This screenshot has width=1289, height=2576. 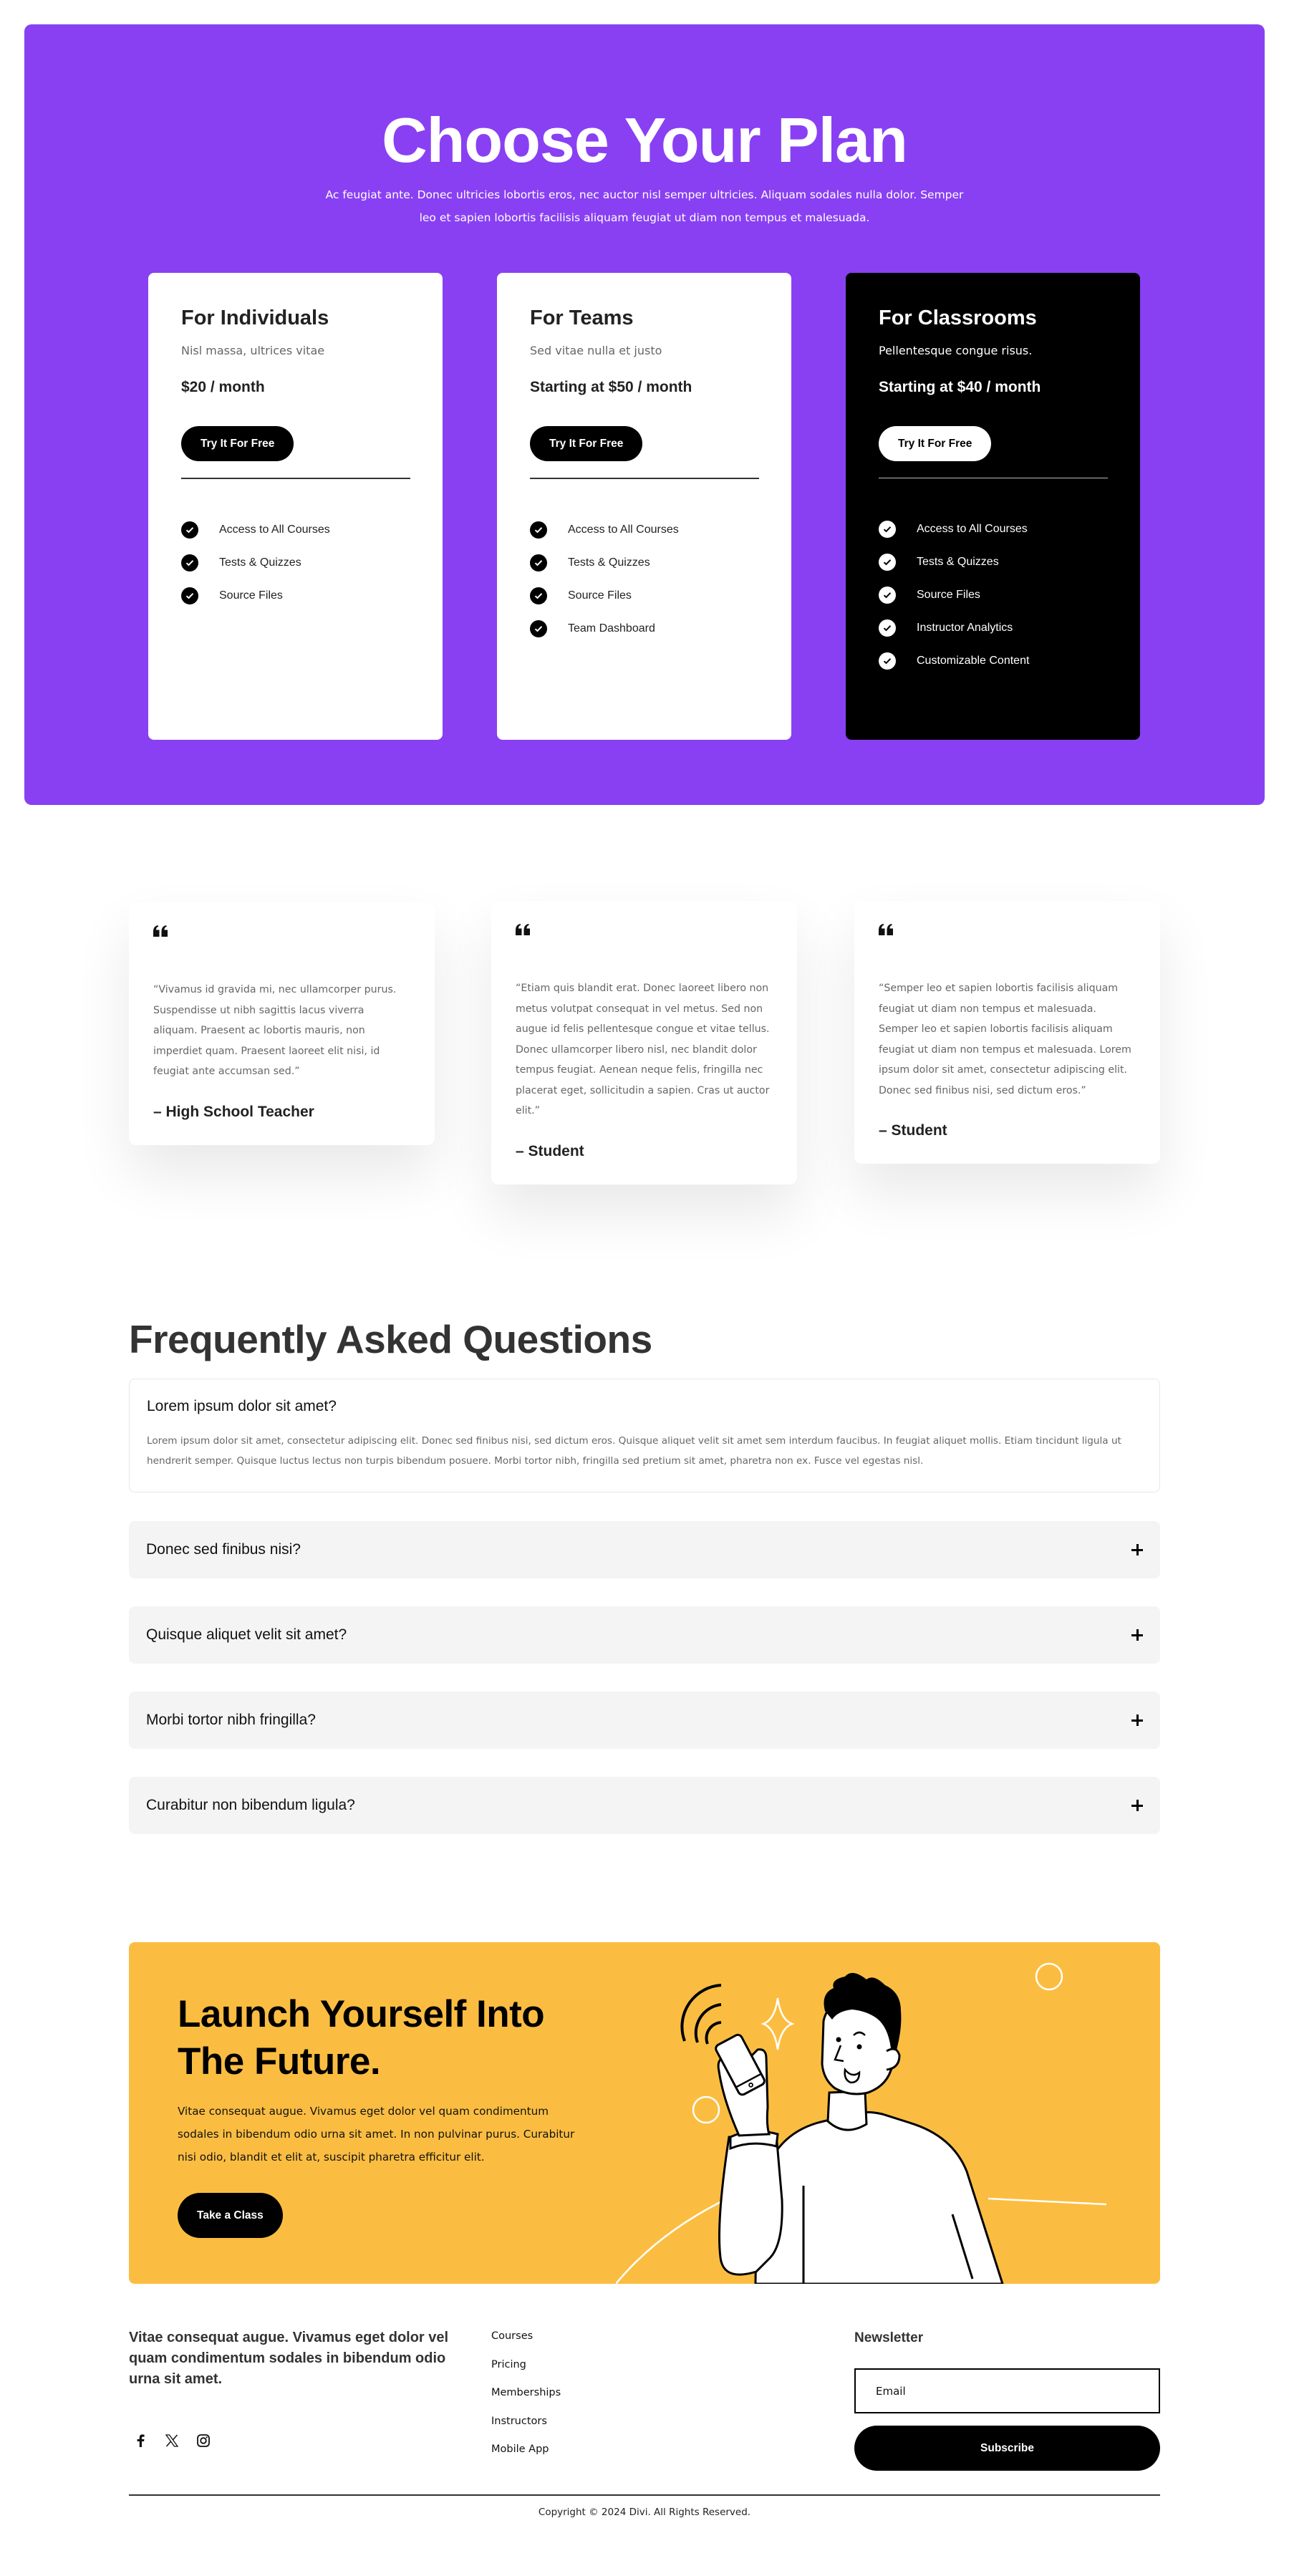 What do you see at coordinates (250, 1805) in the screenshot?
I see `faq-question: Curabitur non bibendum ligula?` at bounding box center [250, 1805].